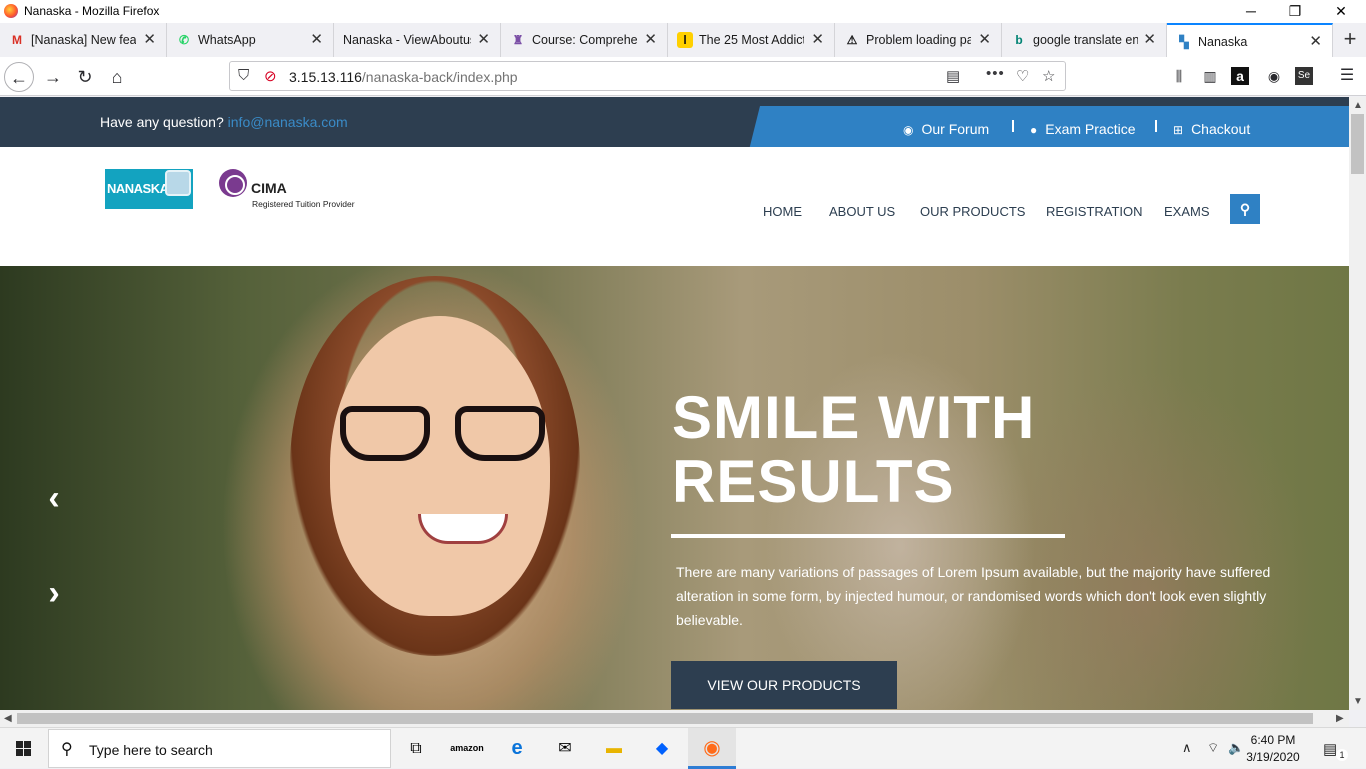 This screenshot has height=769, width=1366. Describe the element at coordinates (565, 748) in the screenshot. I see `mail-icon: ✉` at that location.